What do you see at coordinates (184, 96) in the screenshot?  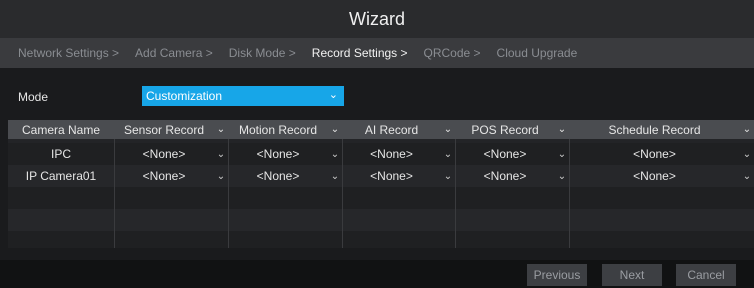 I see `mode-select-value: Customization` at bounding box center [184, 96].